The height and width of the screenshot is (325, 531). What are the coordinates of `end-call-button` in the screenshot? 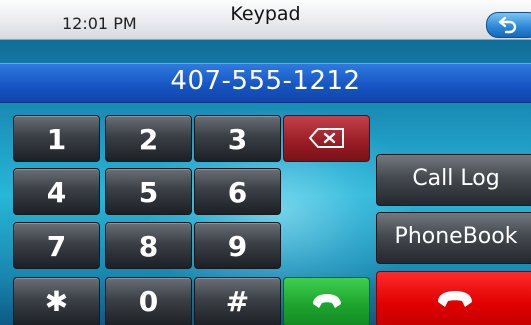 It's located at (453, 298).